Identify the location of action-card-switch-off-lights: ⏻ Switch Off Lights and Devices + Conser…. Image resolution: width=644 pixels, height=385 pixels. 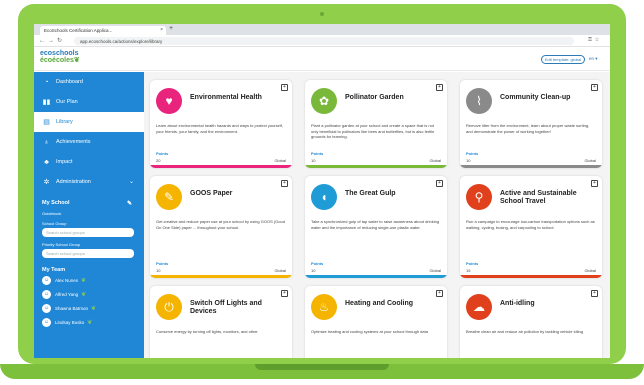
(221, 322).